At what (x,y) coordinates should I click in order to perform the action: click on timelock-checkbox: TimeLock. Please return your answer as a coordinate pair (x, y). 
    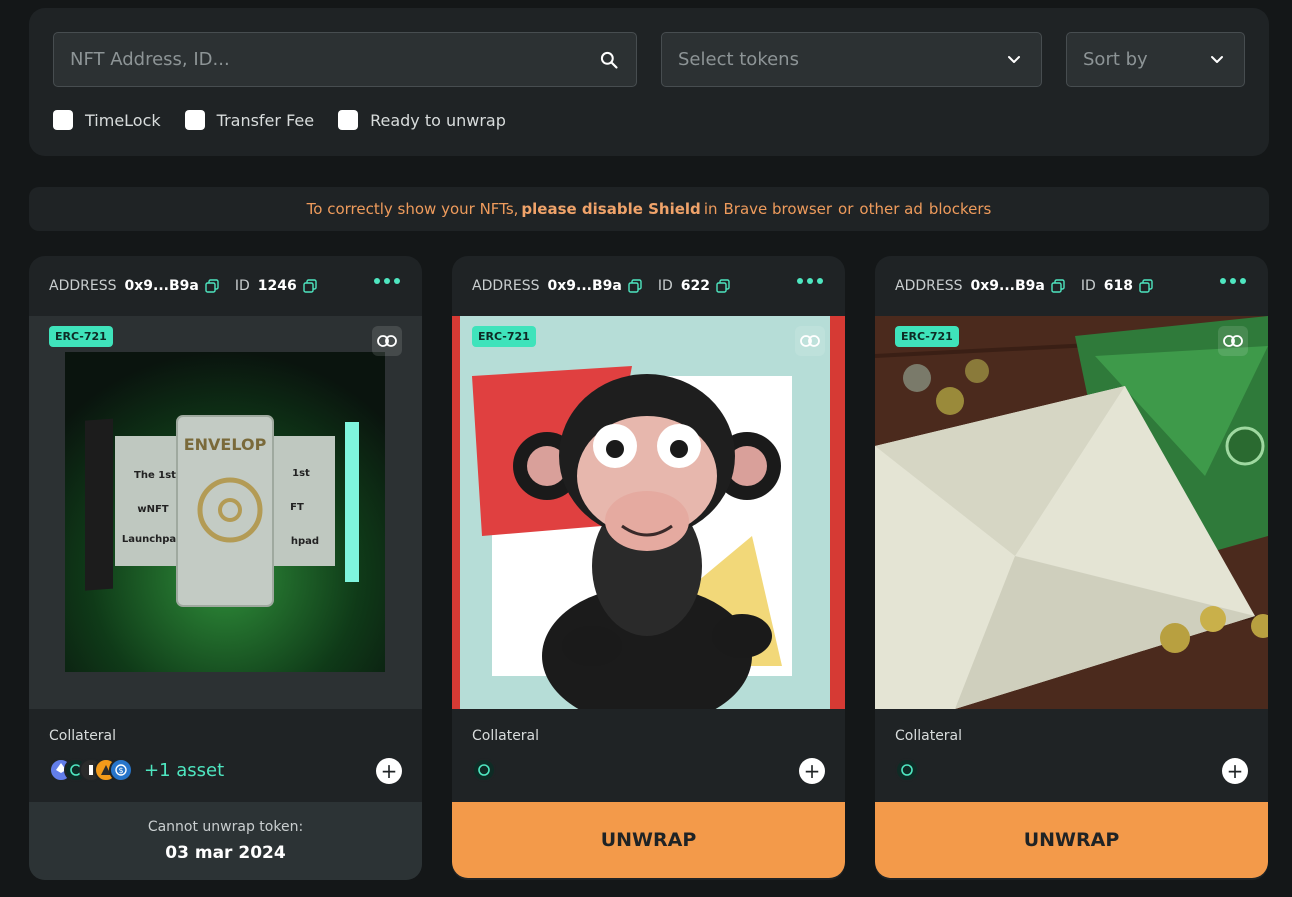
    Looking at the image, I should click on (107, 120).